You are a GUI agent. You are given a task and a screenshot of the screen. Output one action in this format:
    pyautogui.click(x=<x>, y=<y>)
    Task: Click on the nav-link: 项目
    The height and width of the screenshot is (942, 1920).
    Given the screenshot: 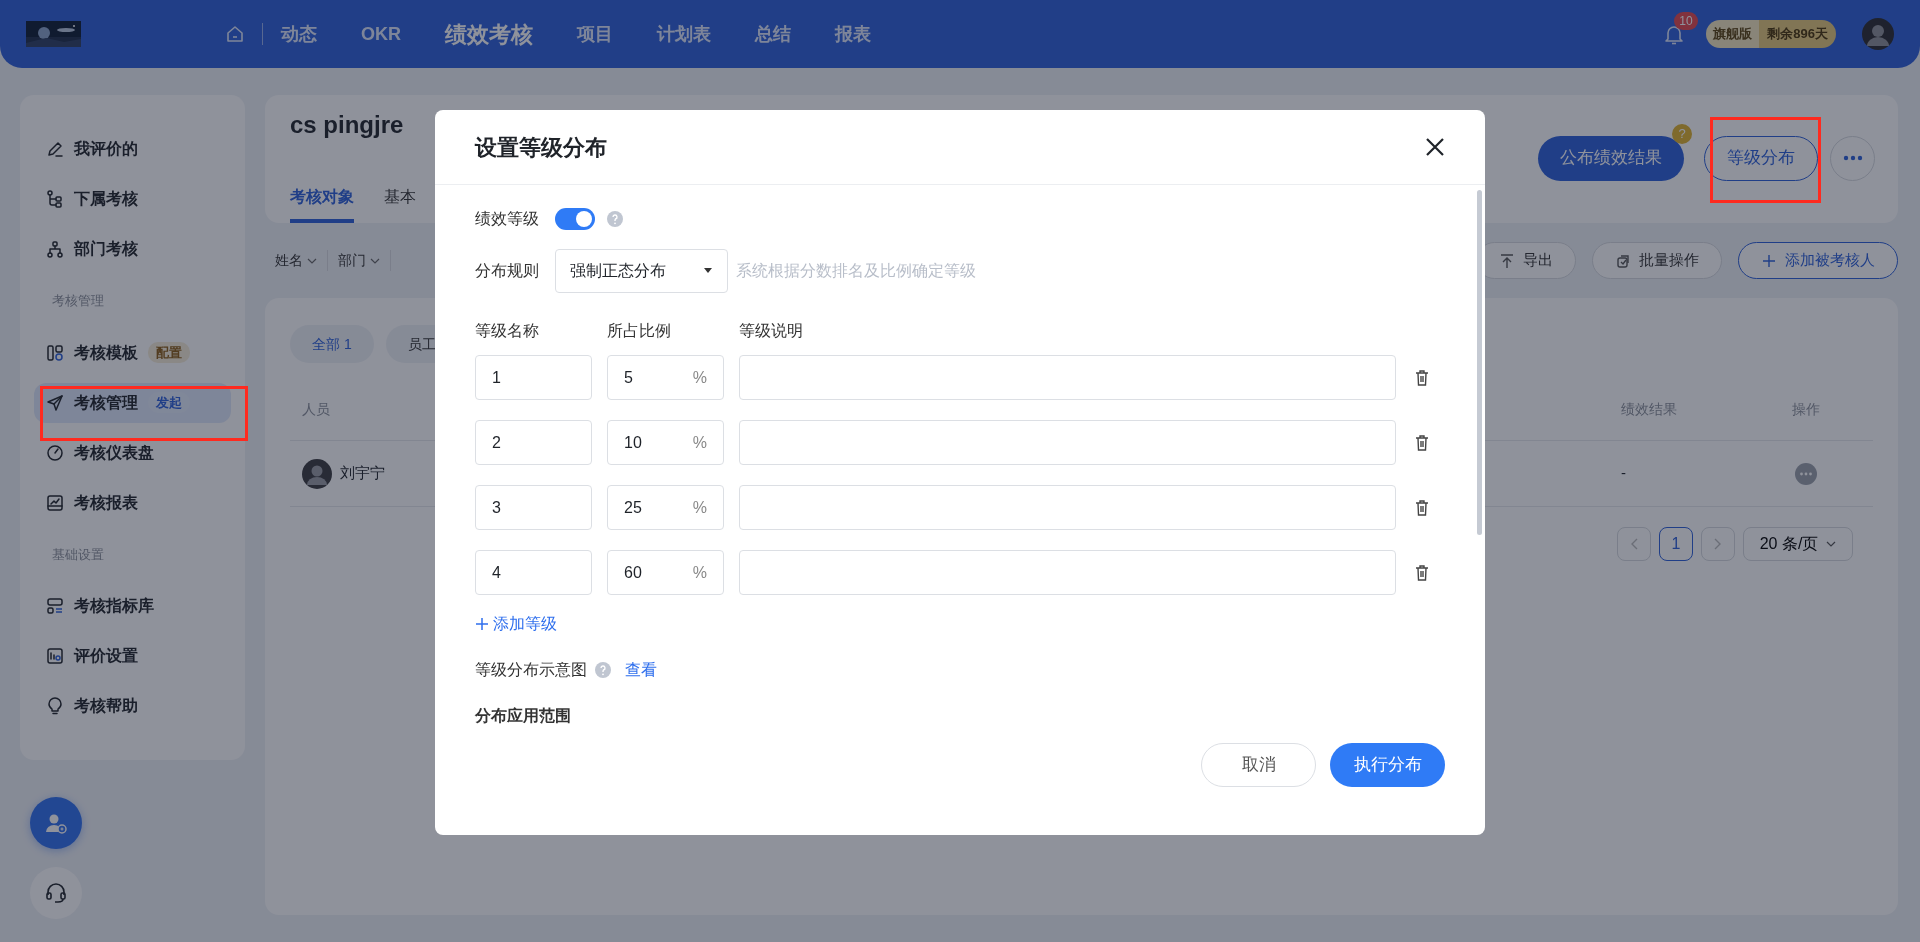 What is the action you would take?
    pyautogui.click(x=595, y=34)
    